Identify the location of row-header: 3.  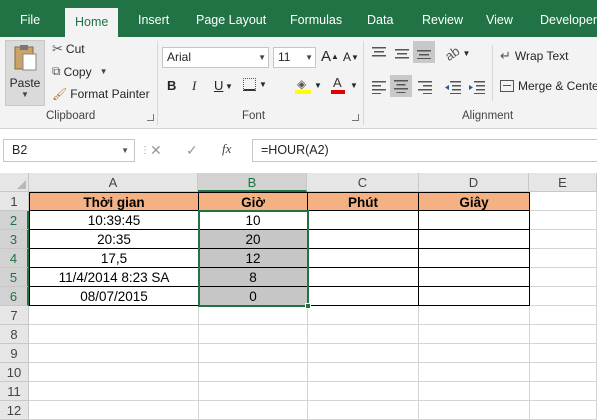
(14, 239).